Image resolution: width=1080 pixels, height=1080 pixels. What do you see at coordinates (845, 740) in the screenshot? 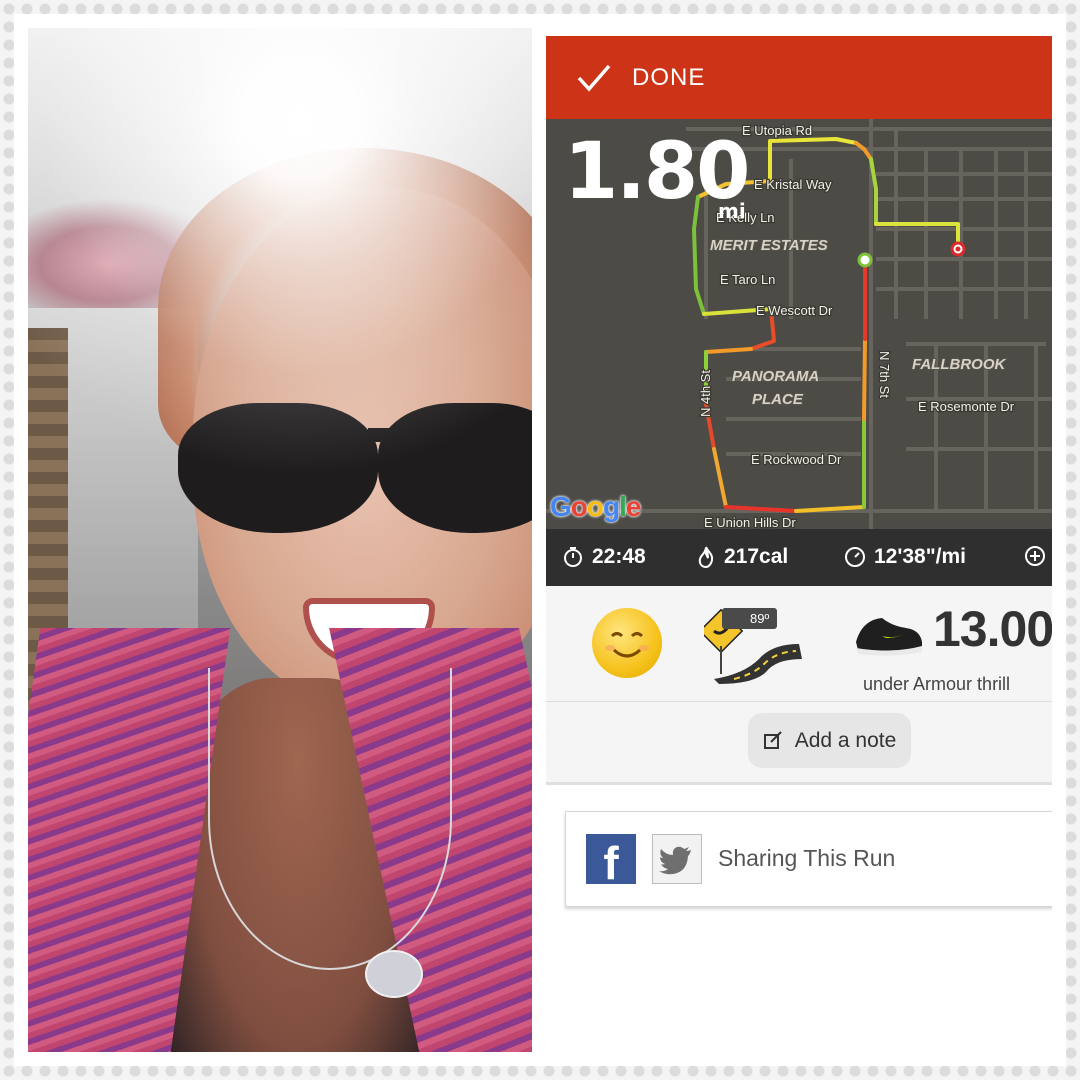
I see `add-note-label: Add a note` at bounding box center [845, 740].